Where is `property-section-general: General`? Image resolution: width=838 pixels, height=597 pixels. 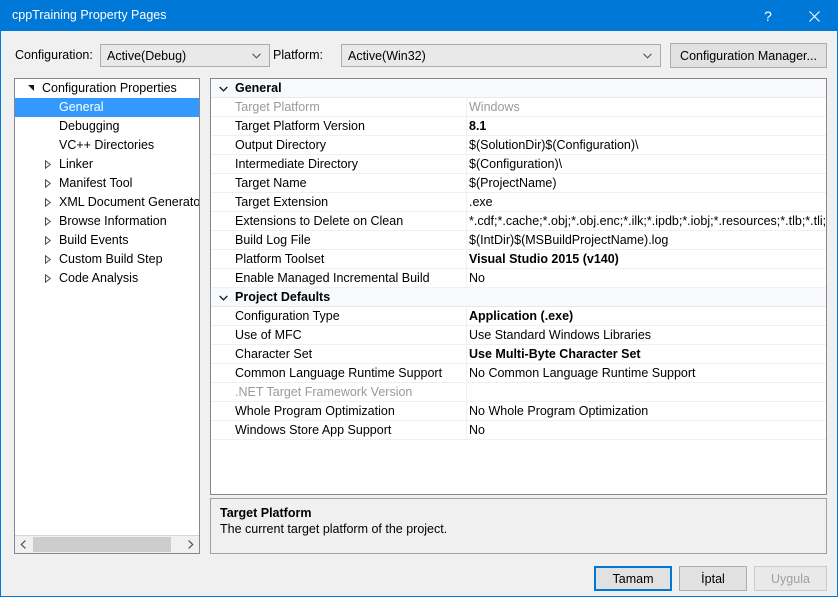 property-section-general: General is located at coordinates (518, 88).